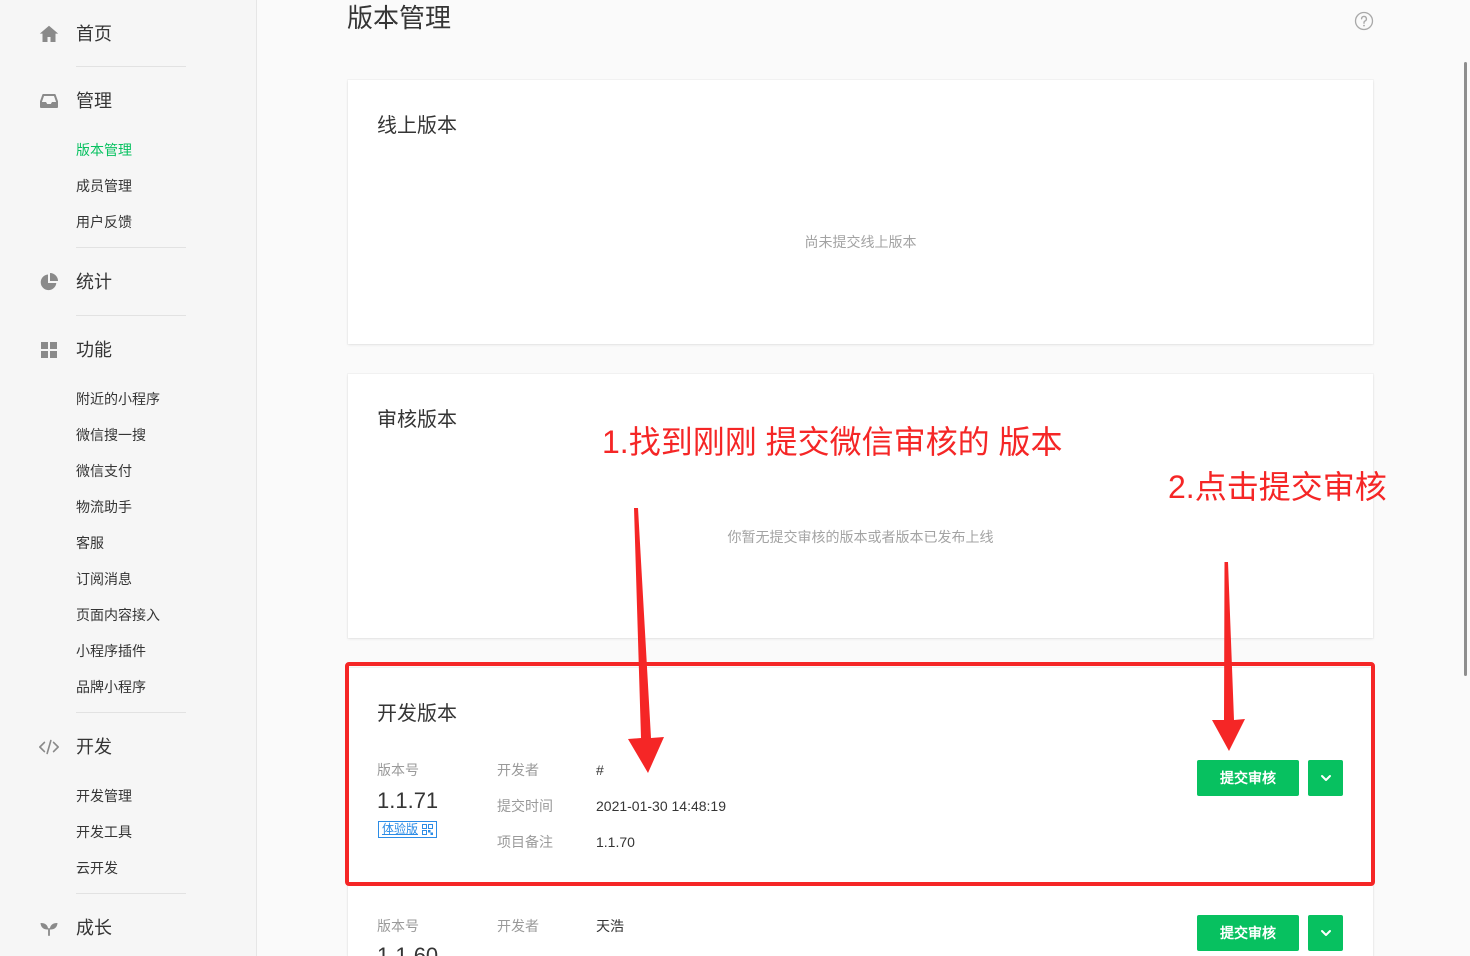 The height and width of the screenshot is (956, 1470). What do you see at coordinates (90, 543) in the screenshot?
I see `sidebar-item-customer-service: 客服` at bounding box center [90, 543].